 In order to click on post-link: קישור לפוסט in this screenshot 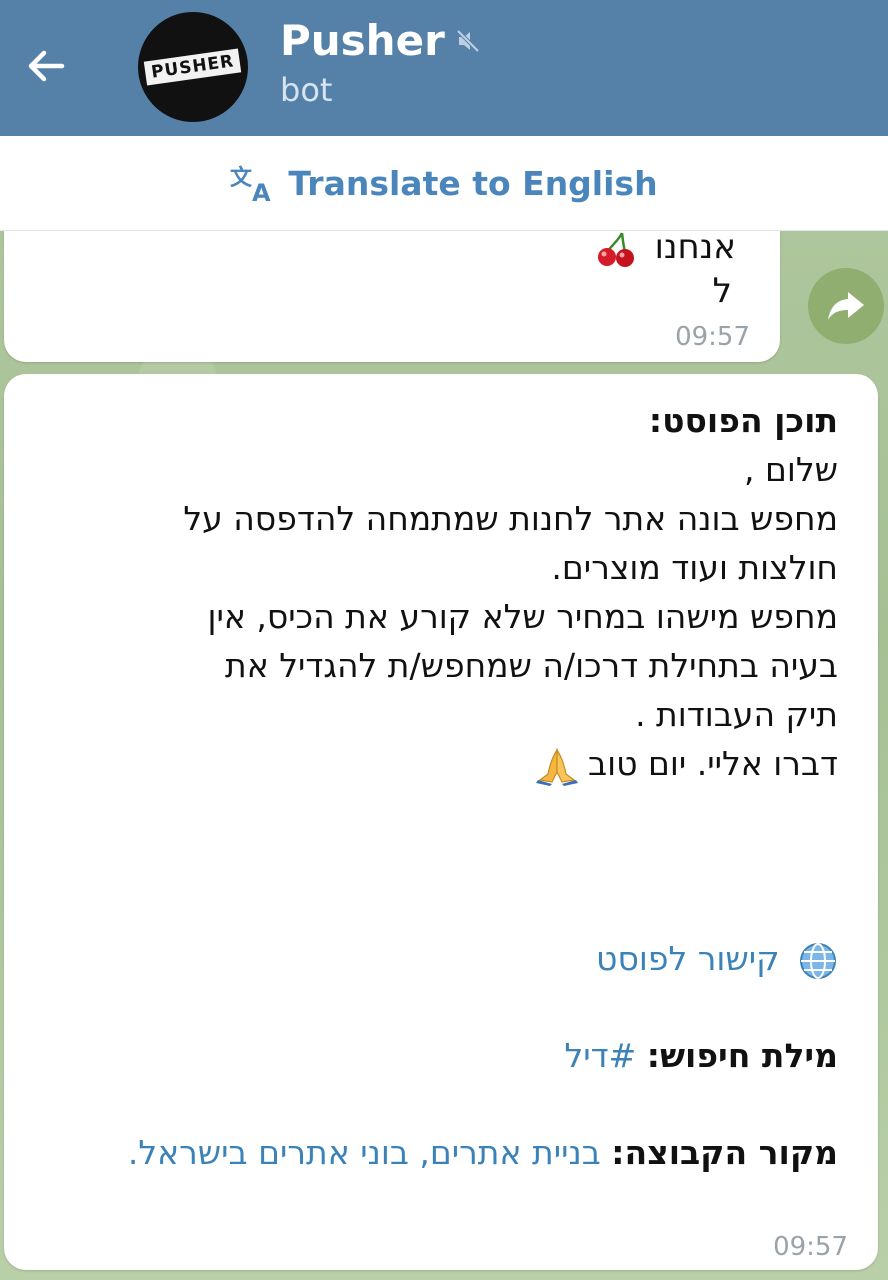, I will do `click(687, 958)`.